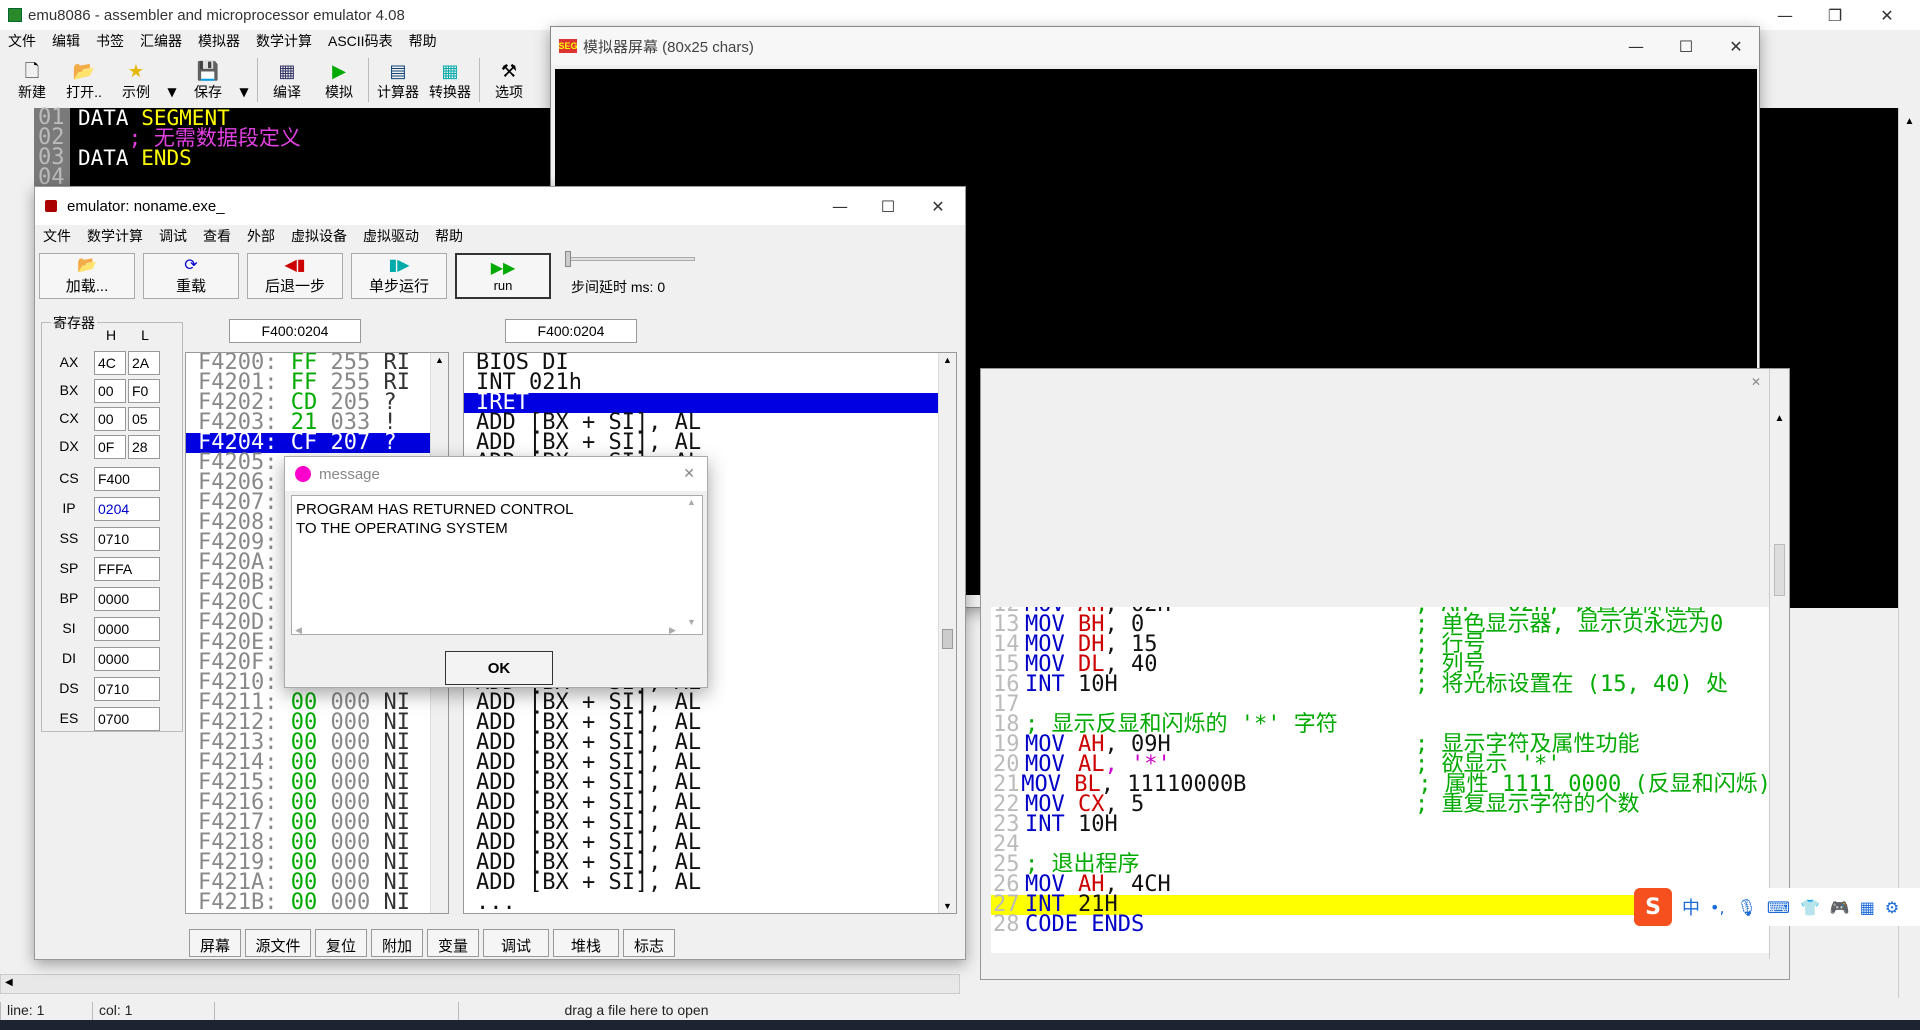 Image resolution: width=1920 pixels, height=1030 pixels. Describe the element at coordinates (1810, 907) in the screenshot. I see `skin-icon: 👕` at that location.